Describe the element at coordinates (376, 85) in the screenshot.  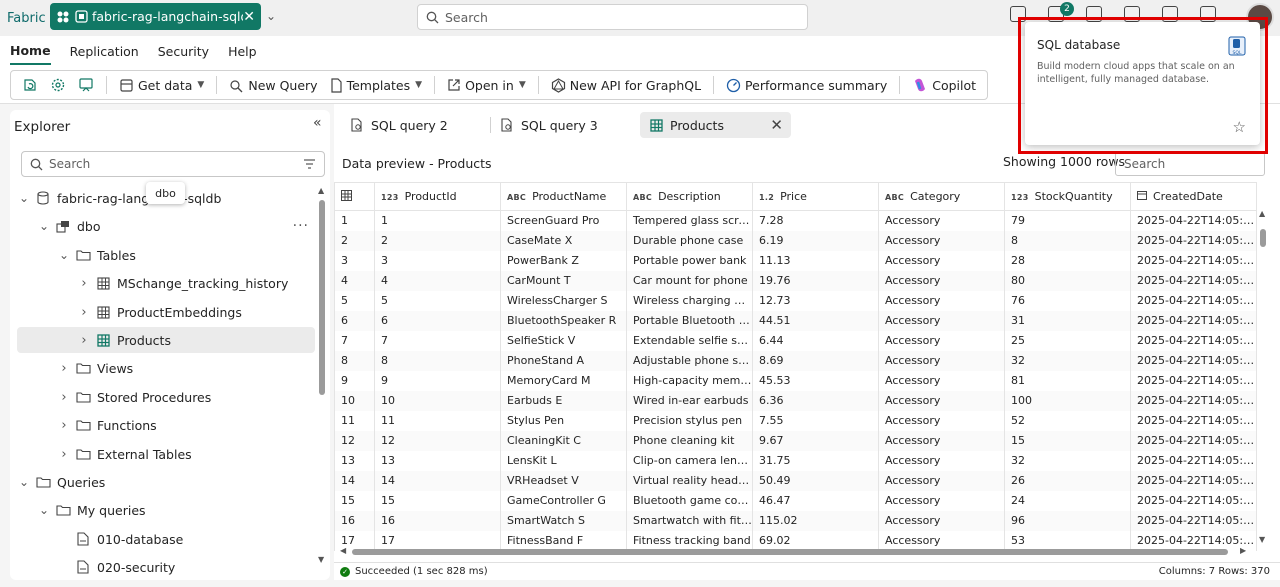
I see `templates-button: Templates ▼` at that location.